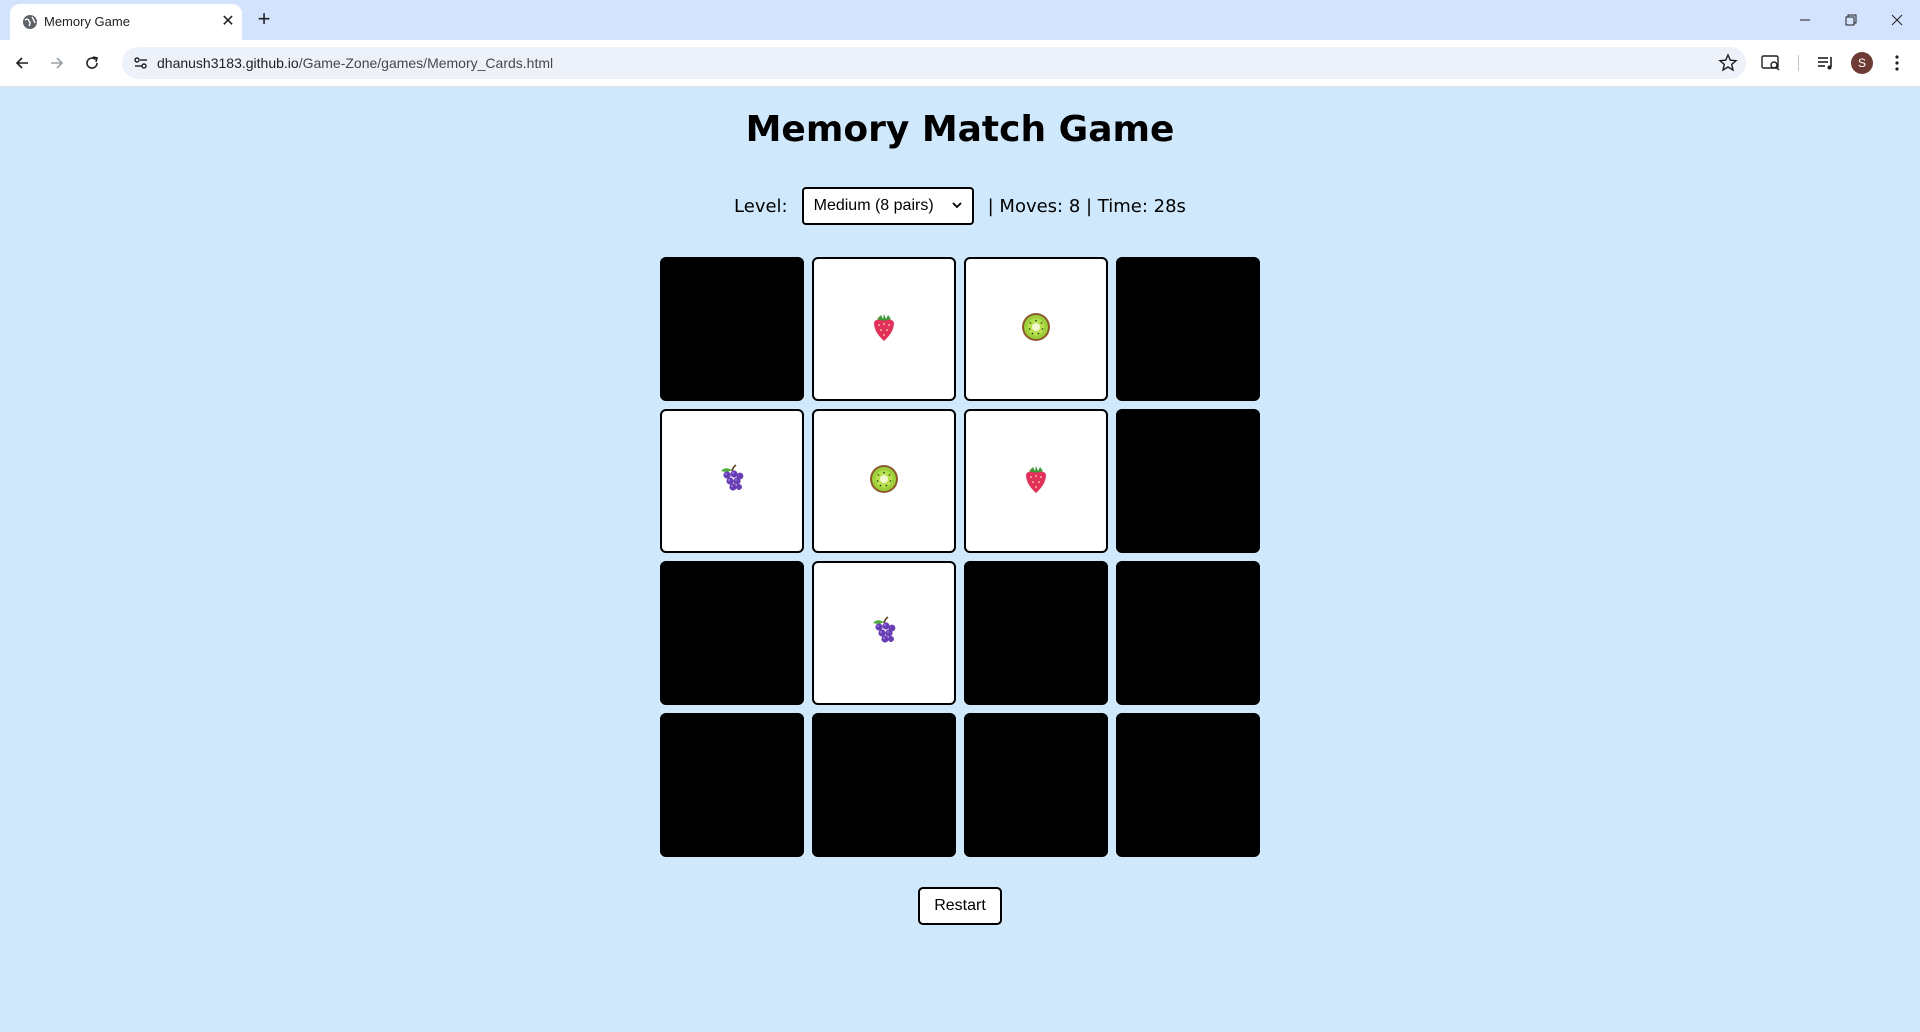 The width and height of the screenshot is (1920, 1032). Describe the element at coordinates (1897, 20) in the screenshot. I see `close-window-icon` at that location.